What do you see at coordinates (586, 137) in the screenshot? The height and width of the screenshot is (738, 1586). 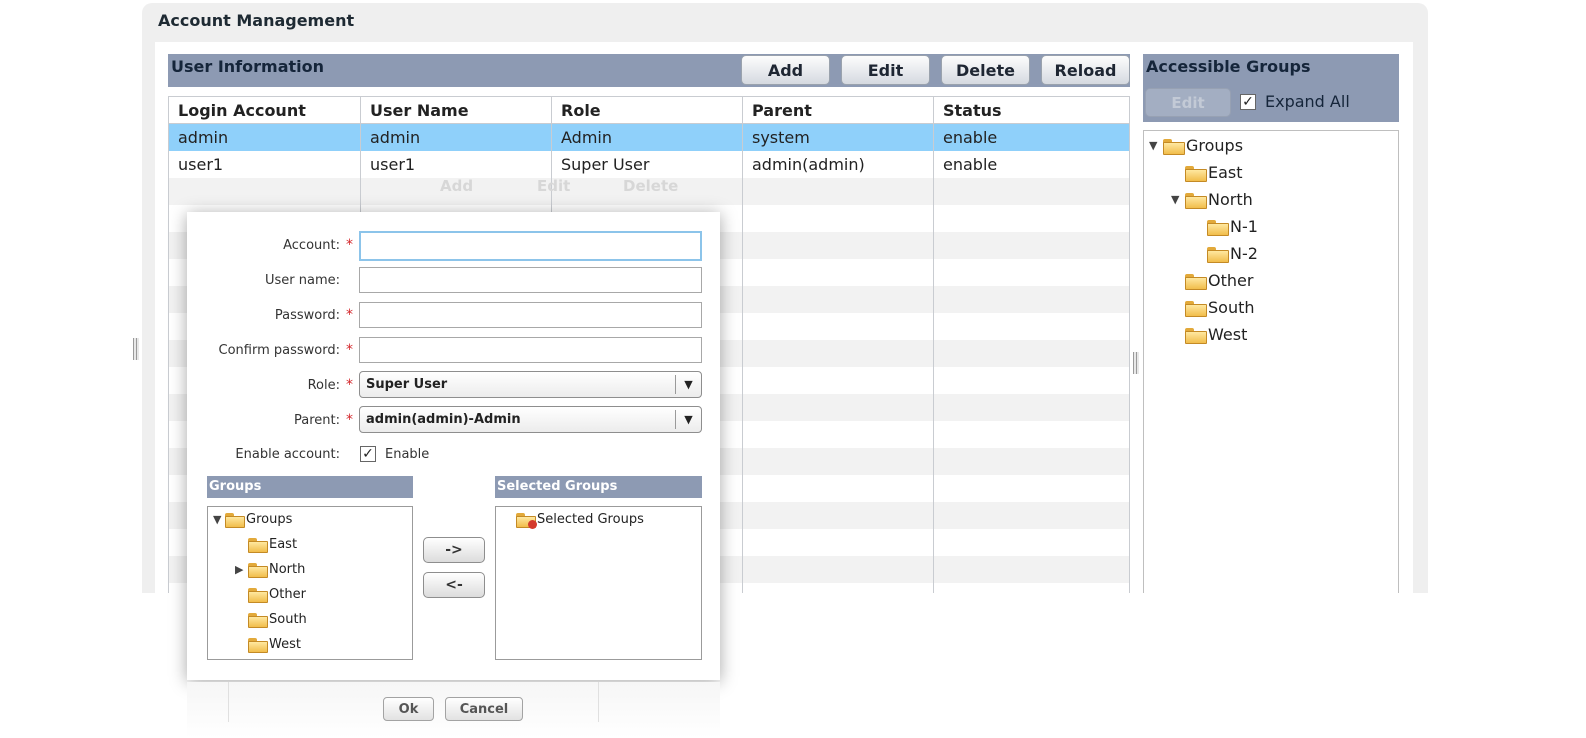 I see `cell-role: Admin` at bounding box center [586, 137].